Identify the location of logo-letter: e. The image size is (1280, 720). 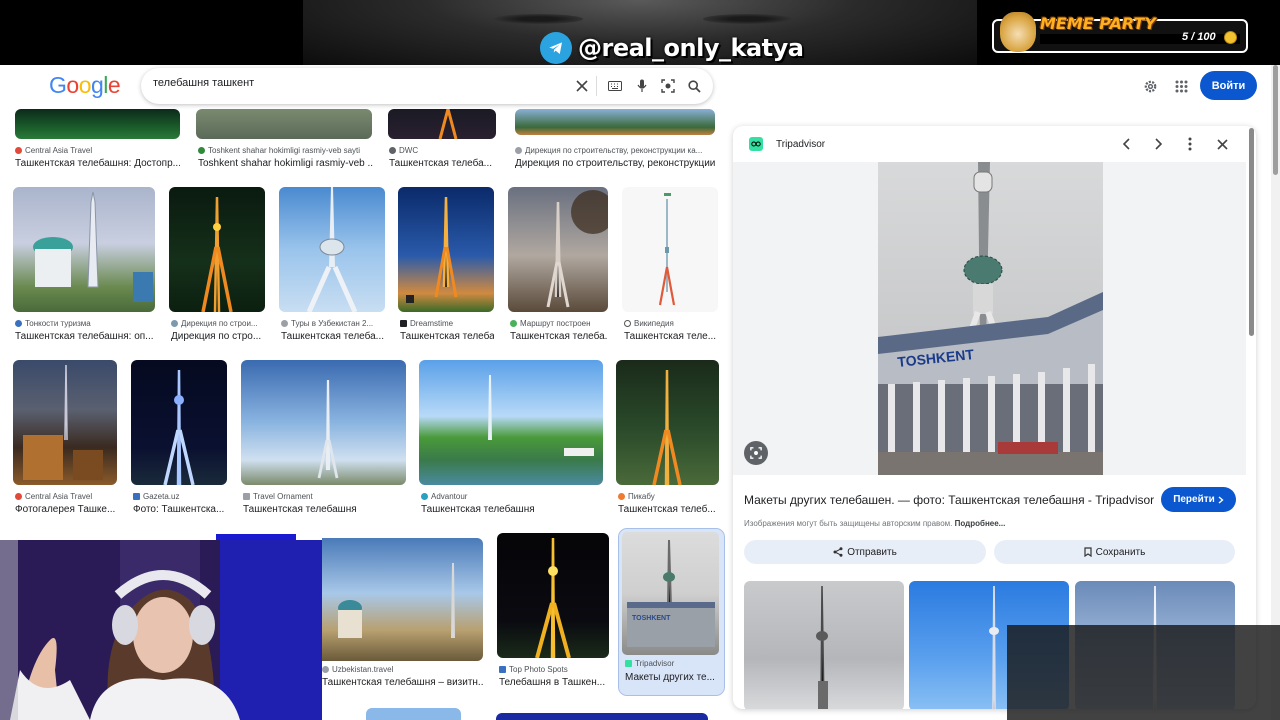
(114, 85).